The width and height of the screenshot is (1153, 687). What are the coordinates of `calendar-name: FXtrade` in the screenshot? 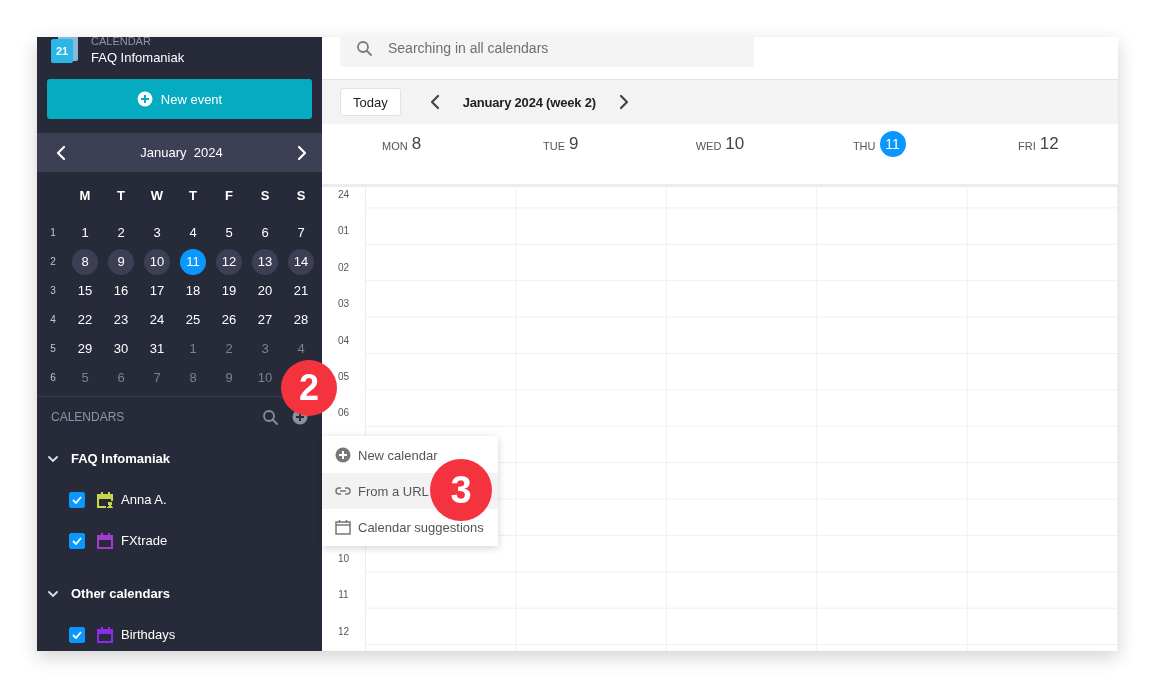 It's located at (144, 540).